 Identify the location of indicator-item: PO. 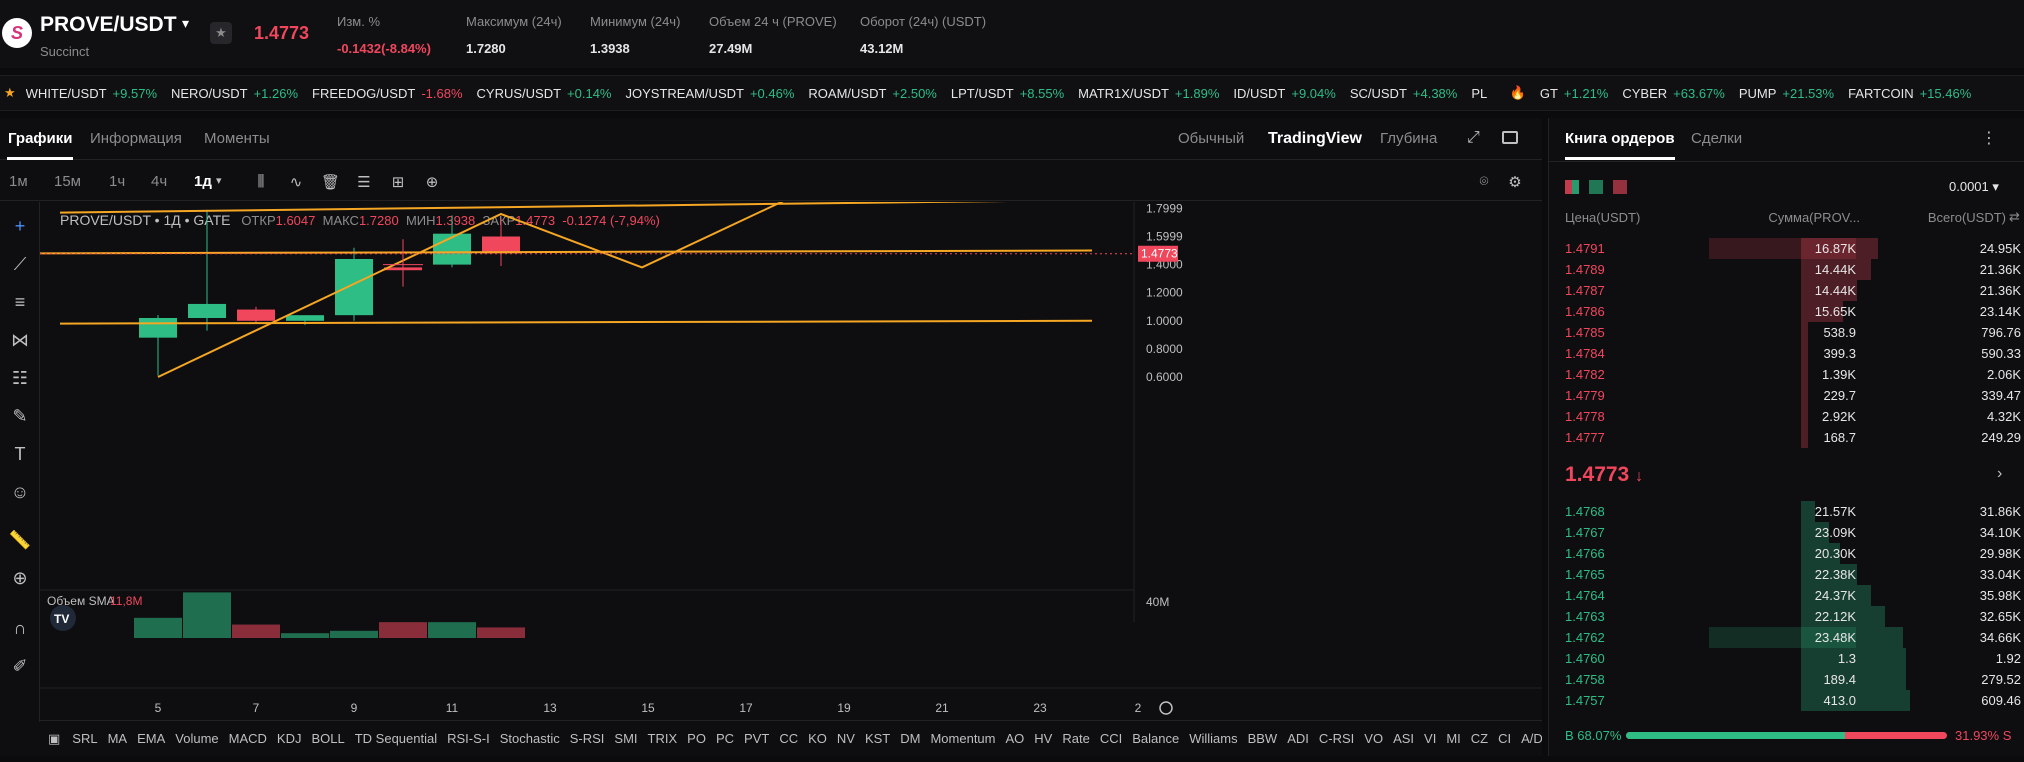
(696, 738).